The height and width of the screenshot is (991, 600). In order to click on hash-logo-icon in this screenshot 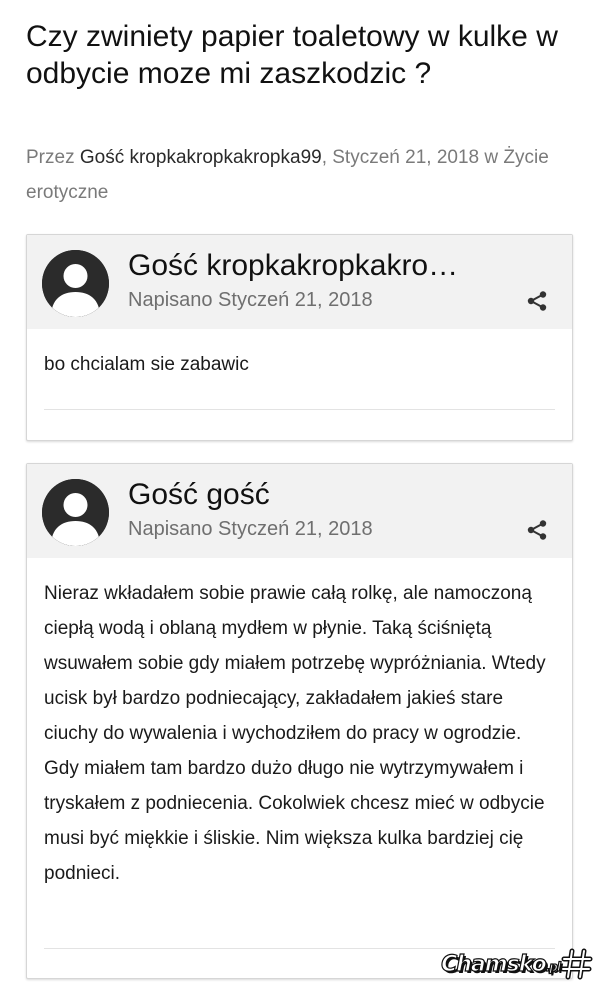, I will do `click(576, 964)`.